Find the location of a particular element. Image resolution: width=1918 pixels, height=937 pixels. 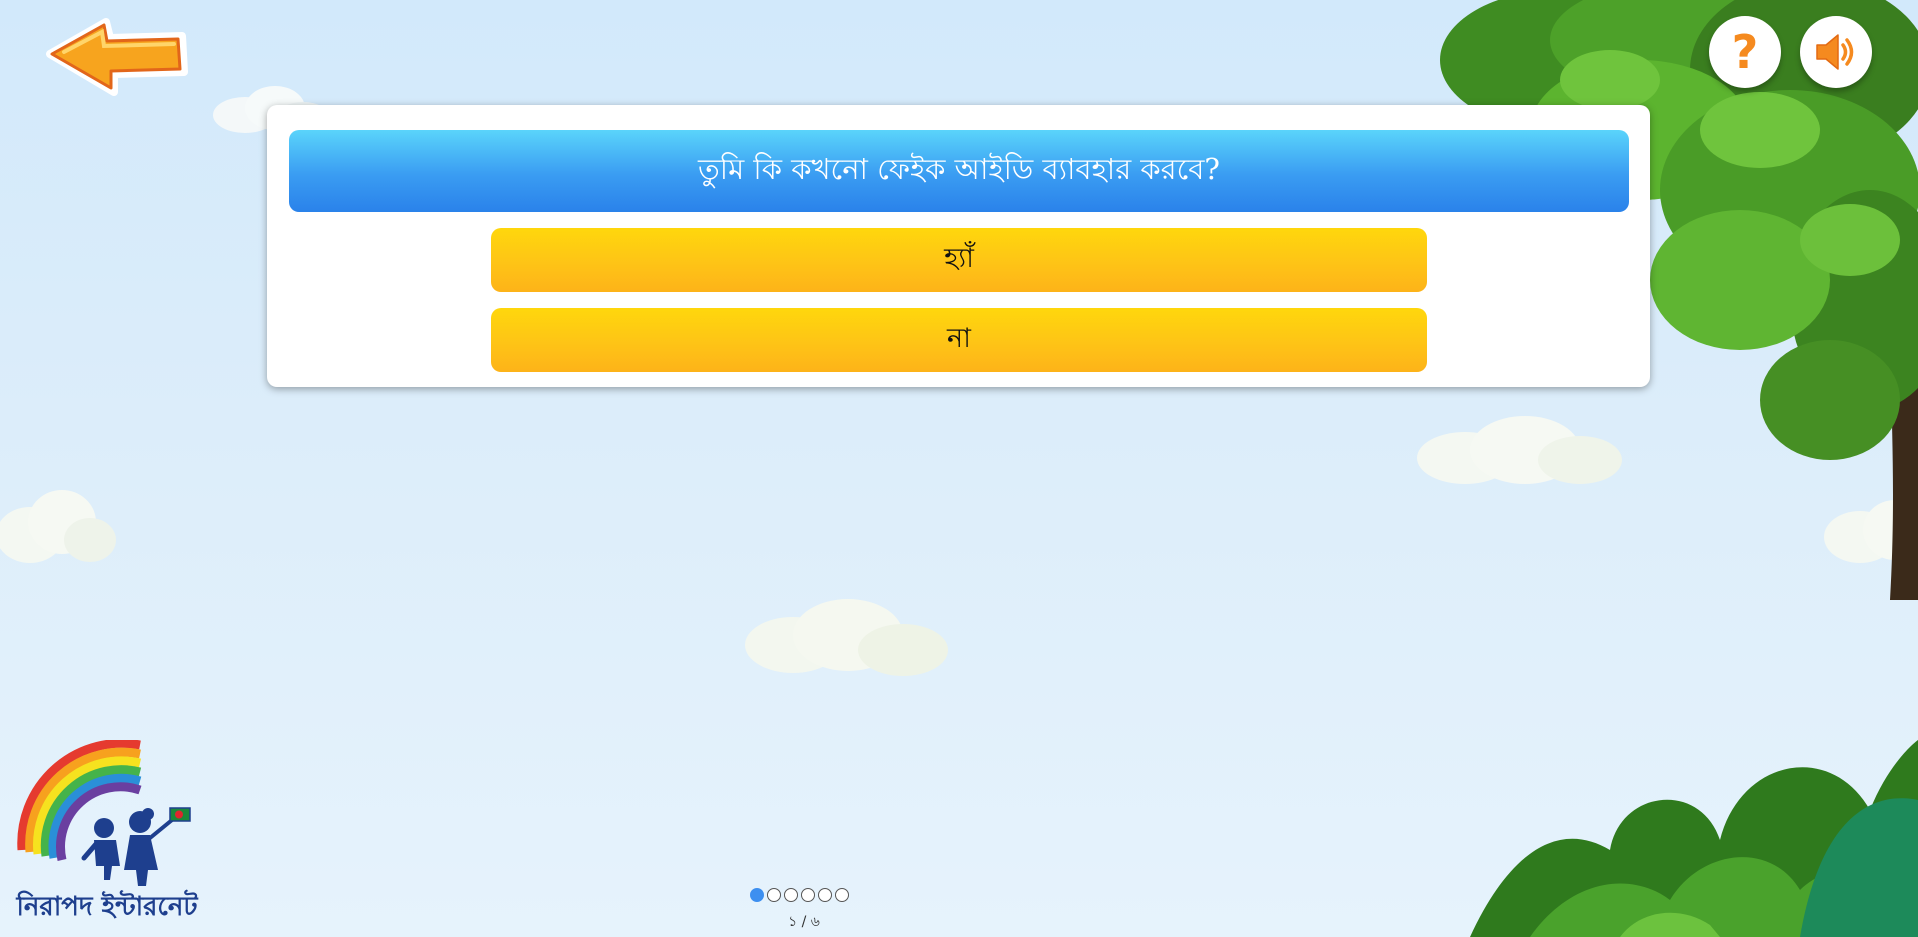

help-button: ? is located at coordinates (1745, 52).